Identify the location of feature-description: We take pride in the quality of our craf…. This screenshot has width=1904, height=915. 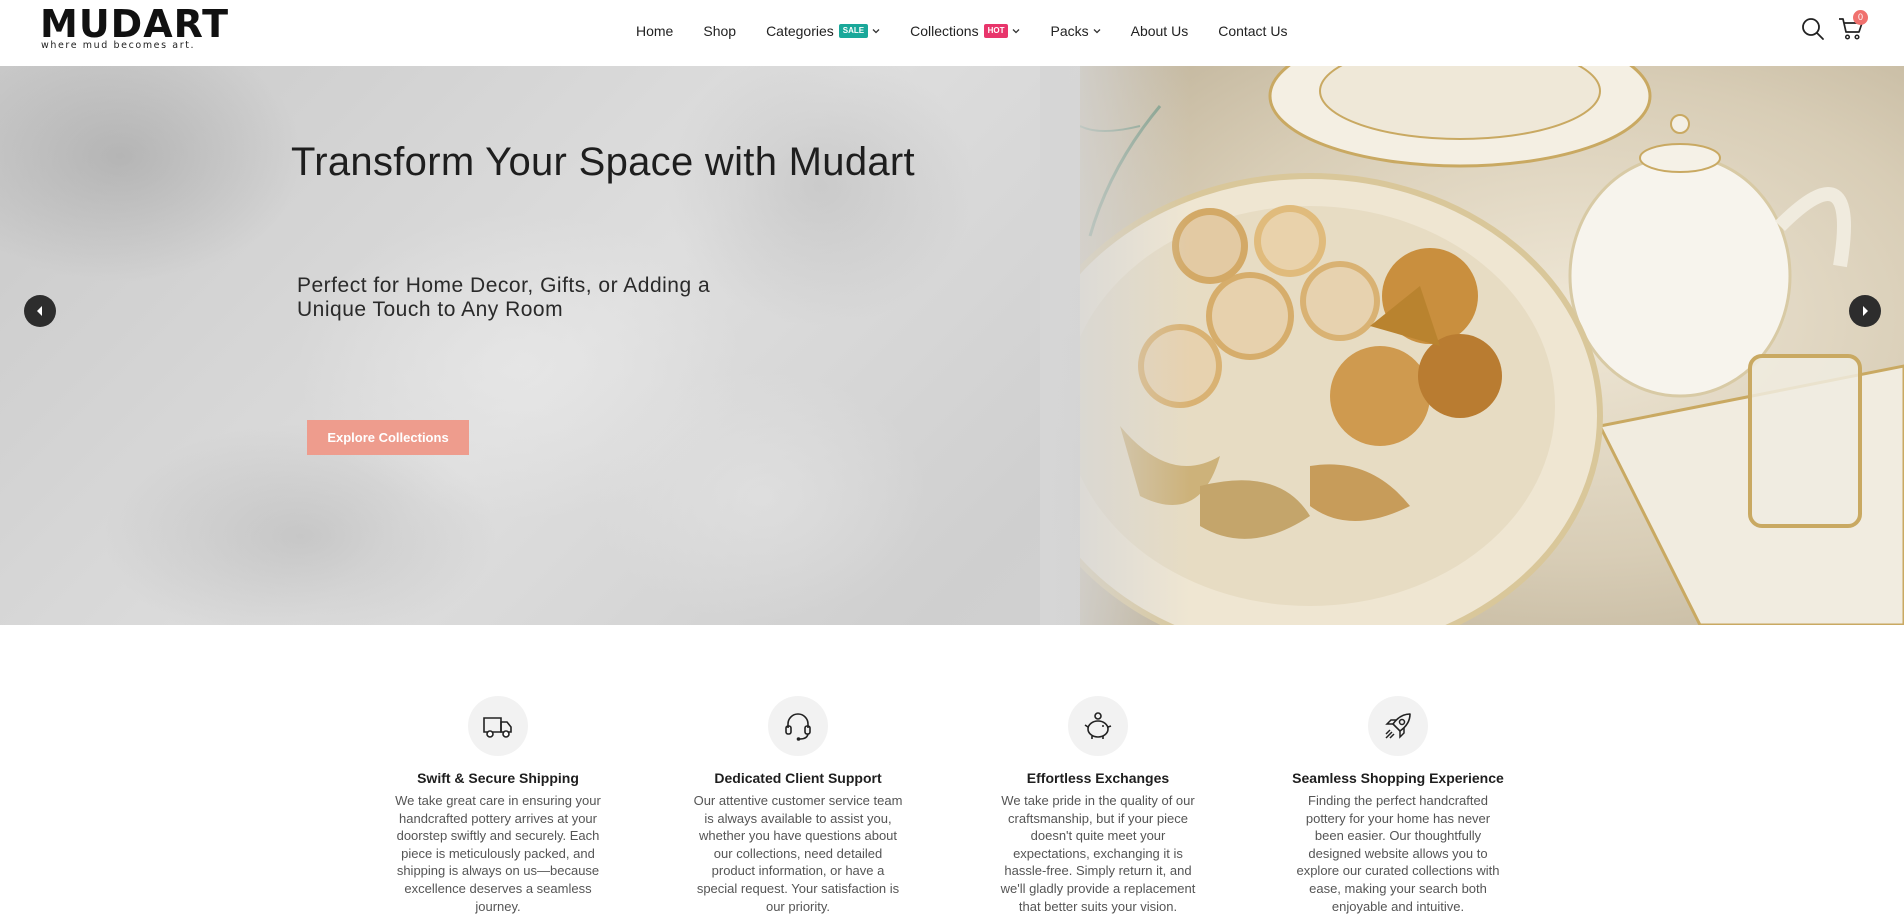
(1098, 853).